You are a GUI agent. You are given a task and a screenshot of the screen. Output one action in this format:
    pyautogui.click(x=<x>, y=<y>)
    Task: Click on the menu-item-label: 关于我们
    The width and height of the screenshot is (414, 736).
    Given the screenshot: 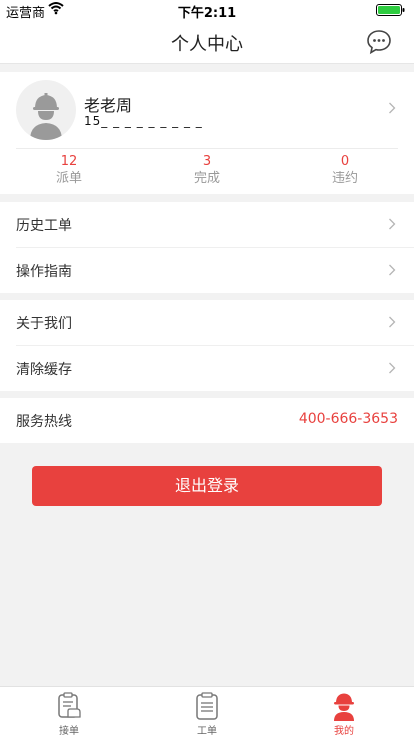 What is the action you would take?
    pyautogui.click(x=44, y=324)
    